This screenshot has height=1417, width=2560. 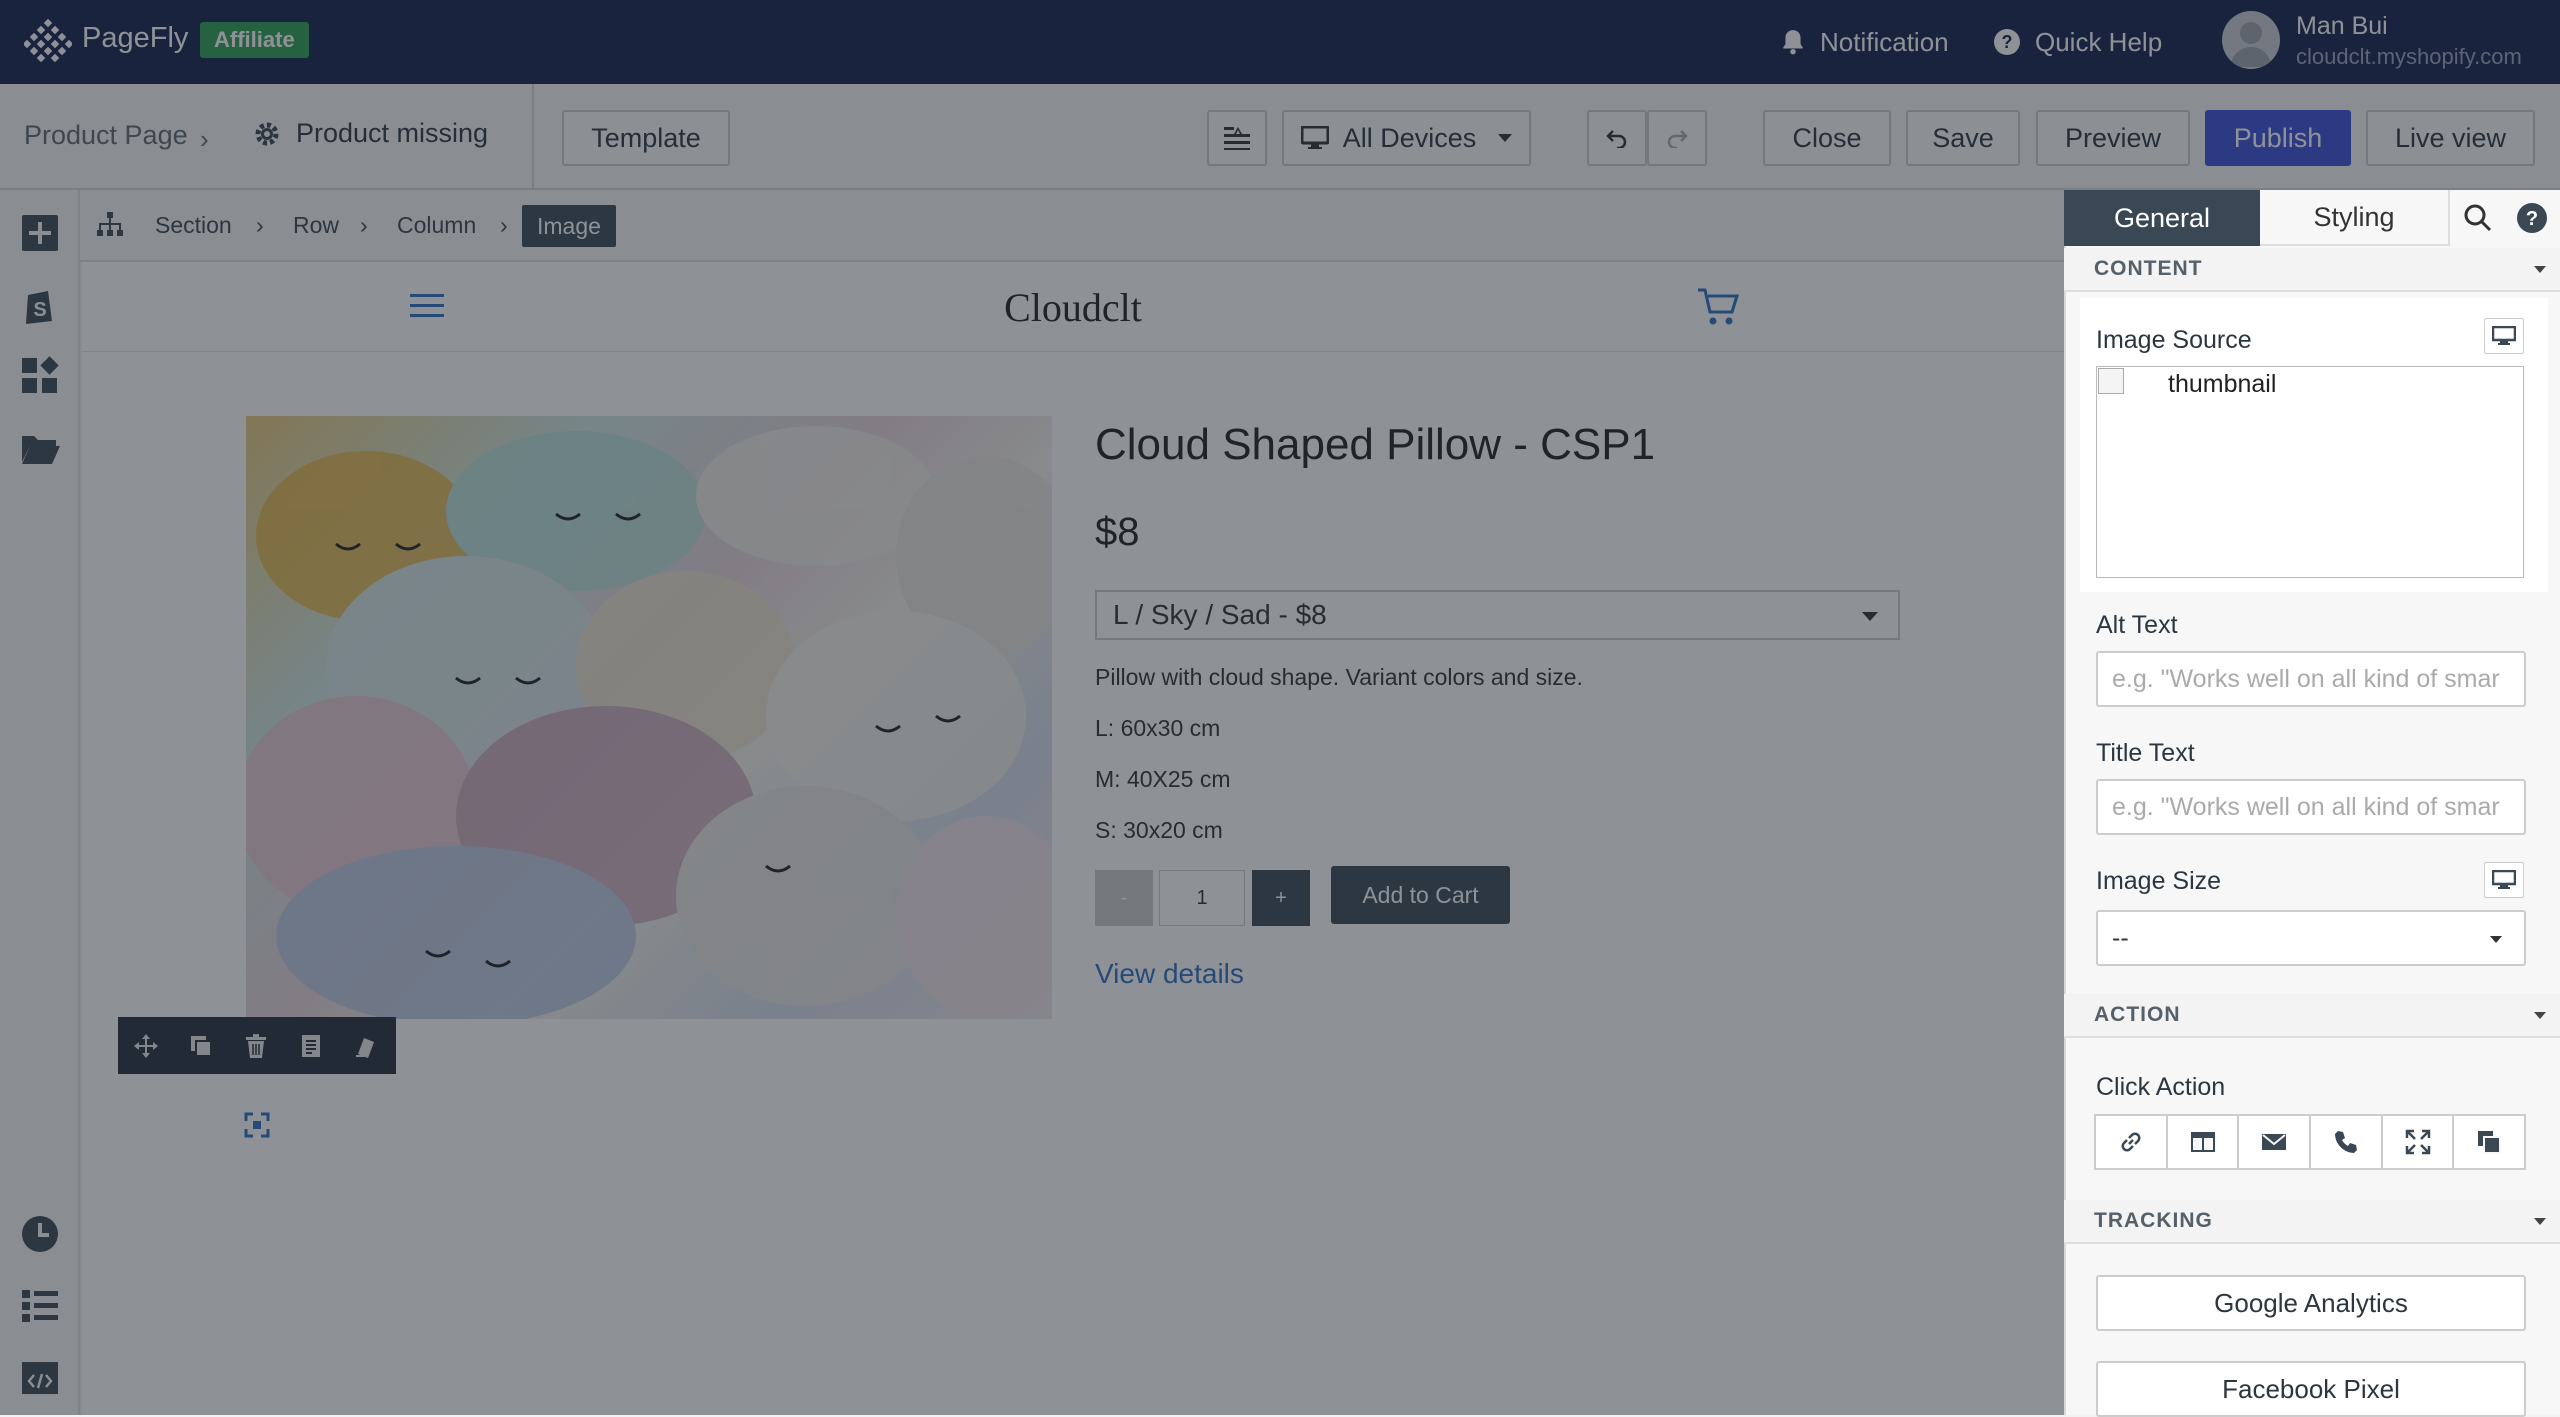 What do you see at coordinates (40, 448) in the screenshot?
I see `folder-icon` at bounding box center [40, 448].